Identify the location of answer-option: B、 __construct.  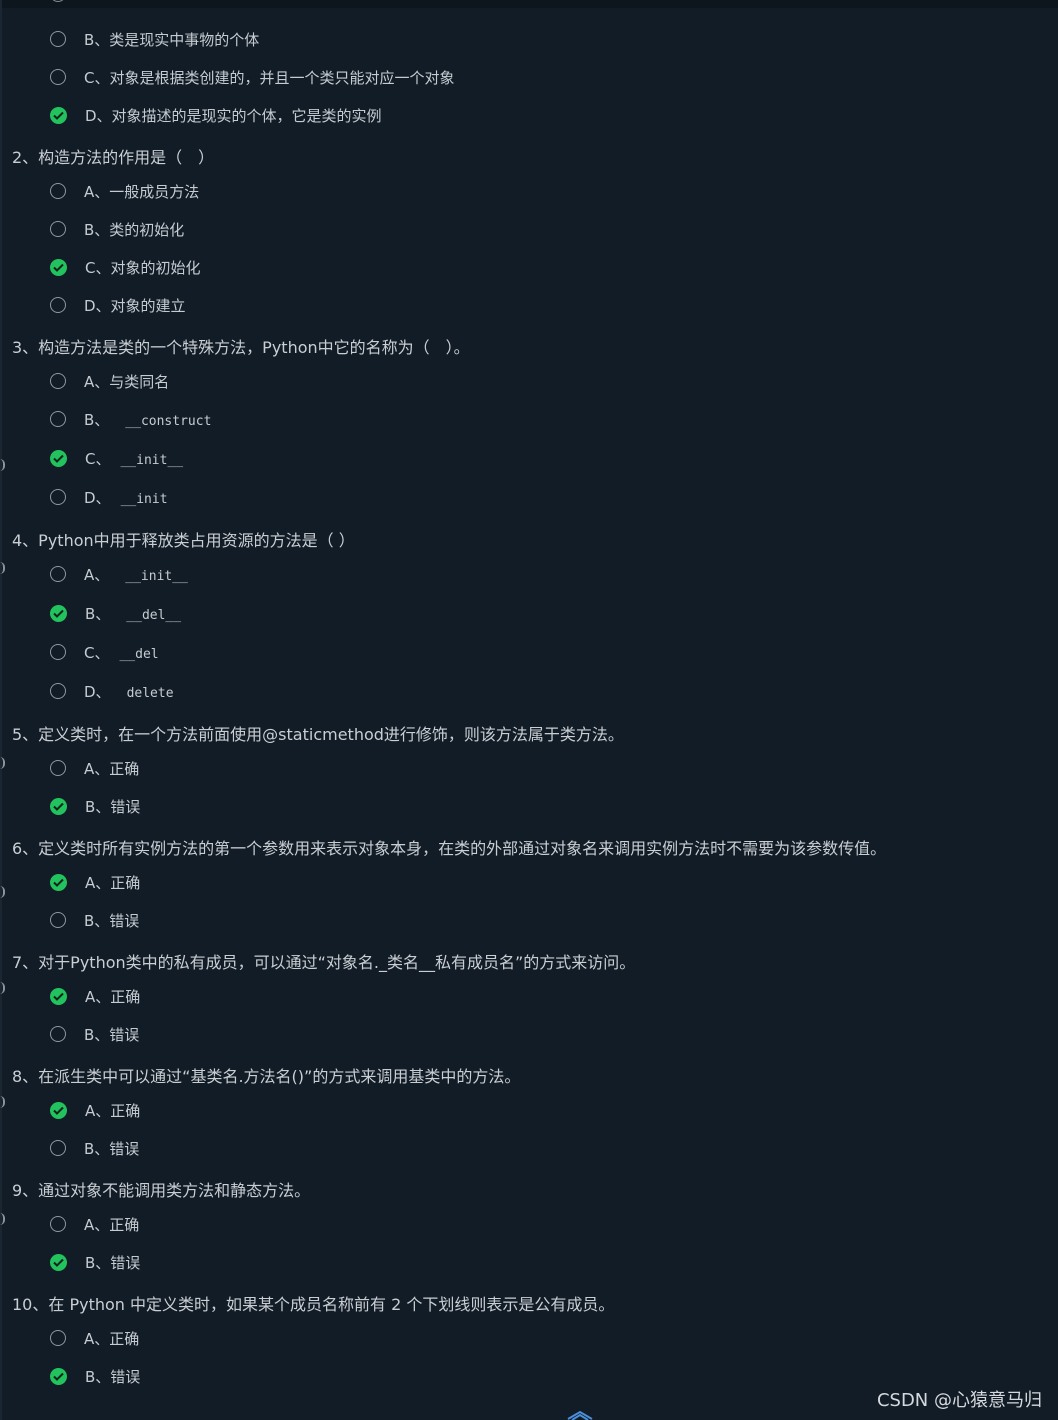
(130, 419).